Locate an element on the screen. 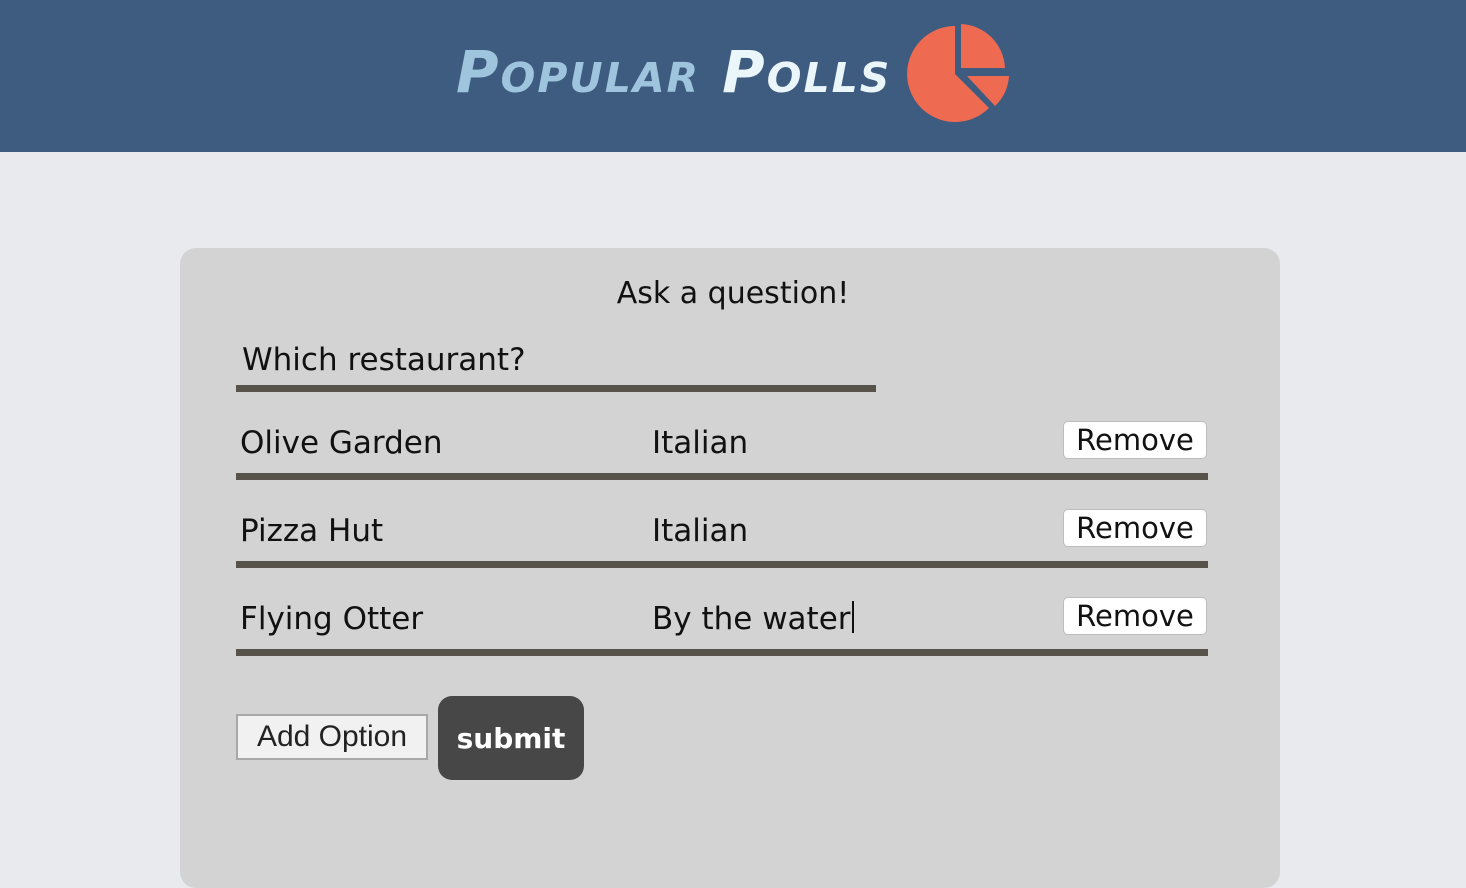 The height and width of the screenshot is (888, 1466). option-row: Flying Otter By the water Remove is located at coordinates (722, 626).